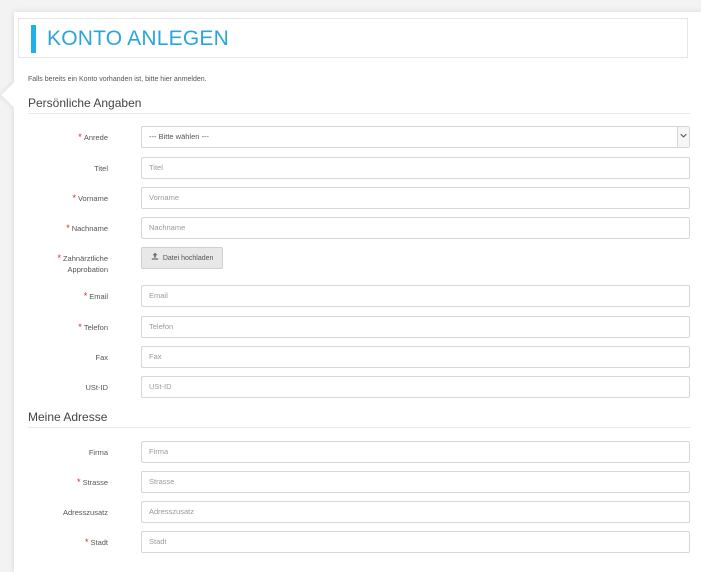 This screenshot has width=701, height=572. I want to click on label-firma: Firma, so click(98, 452).